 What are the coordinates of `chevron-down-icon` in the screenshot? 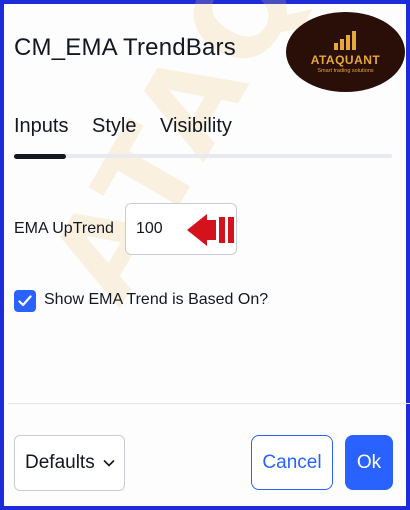 It's located at (109, 463).